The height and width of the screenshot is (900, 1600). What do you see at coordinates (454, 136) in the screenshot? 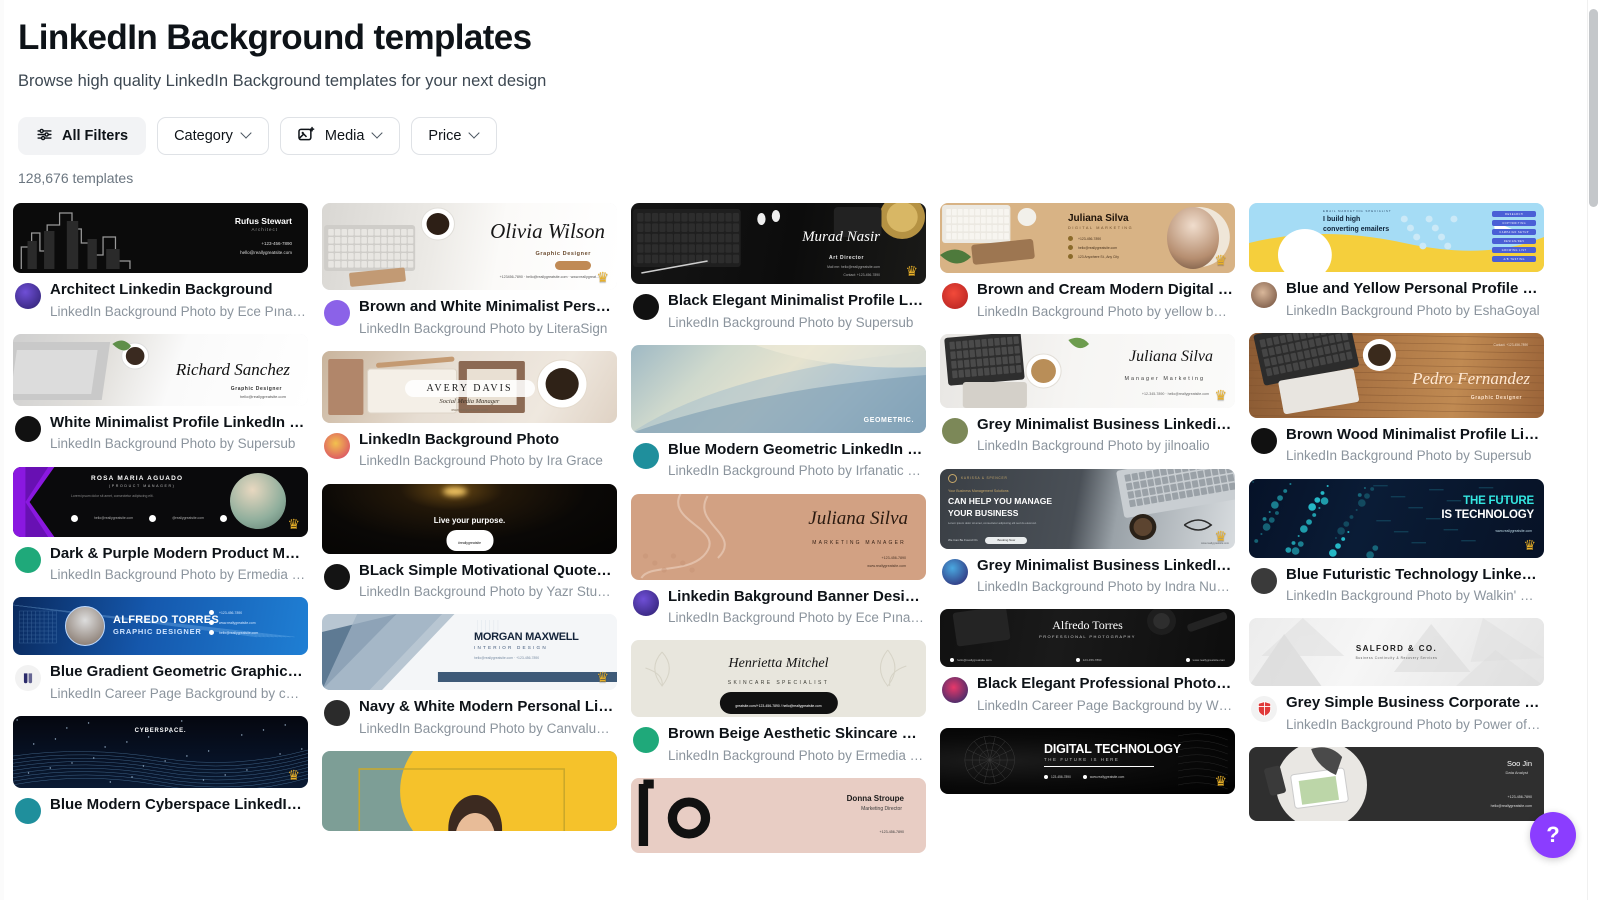
I see `price-filter-button: Price` at bounding box center [454, 136].